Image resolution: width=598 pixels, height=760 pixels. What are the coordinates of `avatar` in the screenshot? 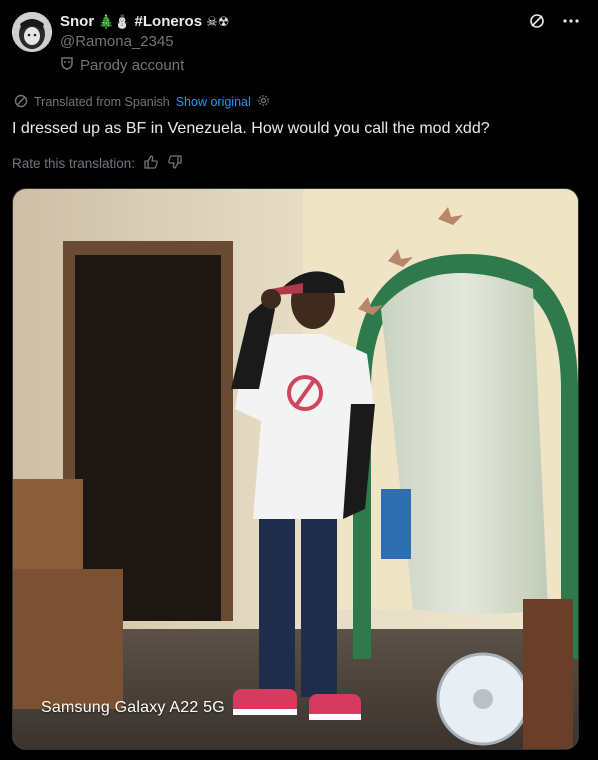 It's located at (32, 32).